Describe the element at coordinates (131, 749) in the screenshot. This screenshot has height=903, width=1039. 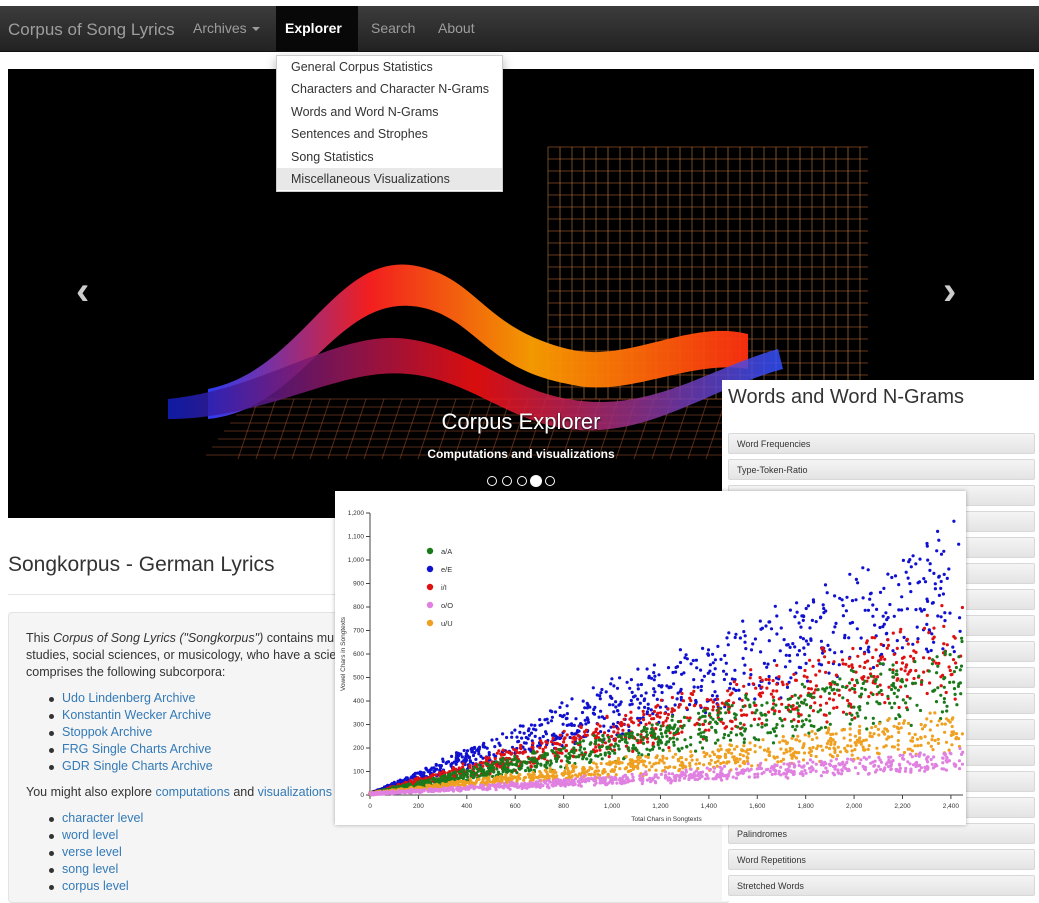
I see `subcorpus-link: FRG Single Charts Archive` at that location.